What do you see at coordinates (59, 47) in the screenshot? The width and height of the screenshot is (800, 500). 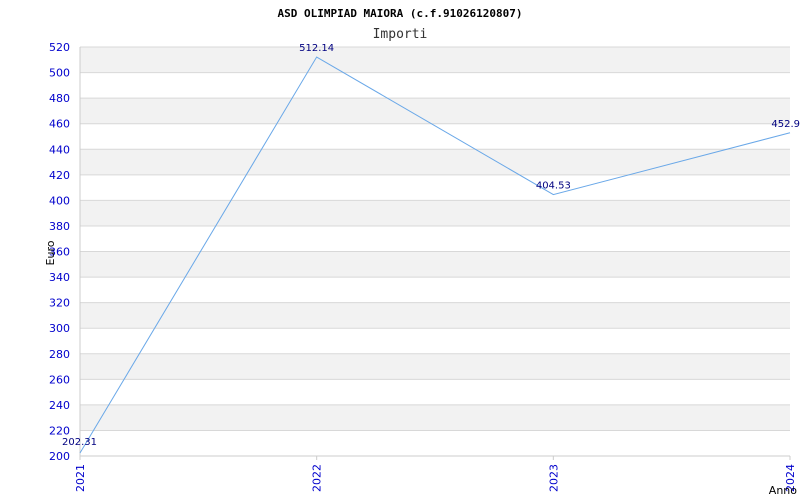 I see `y-tick-label: 520` at bounding box center [59, 47].